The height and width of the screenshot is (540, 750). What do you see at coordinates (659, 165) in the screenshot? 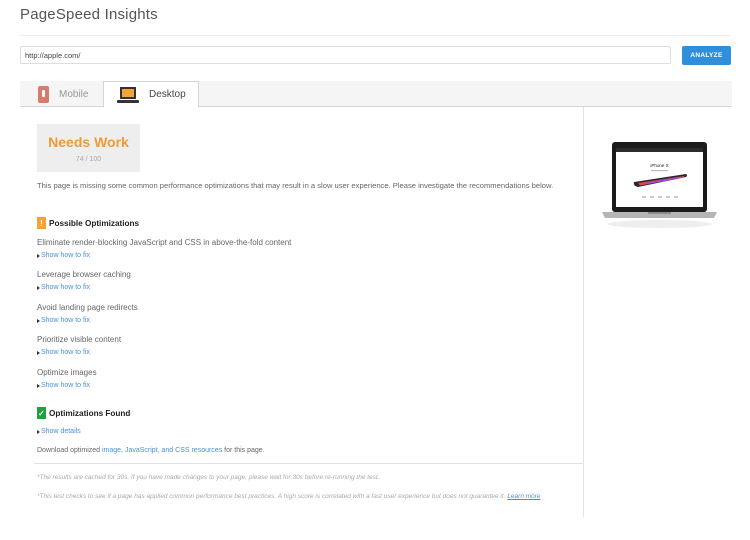
I see `preview-heading: iPhone X` at bounding box center [659, 165].